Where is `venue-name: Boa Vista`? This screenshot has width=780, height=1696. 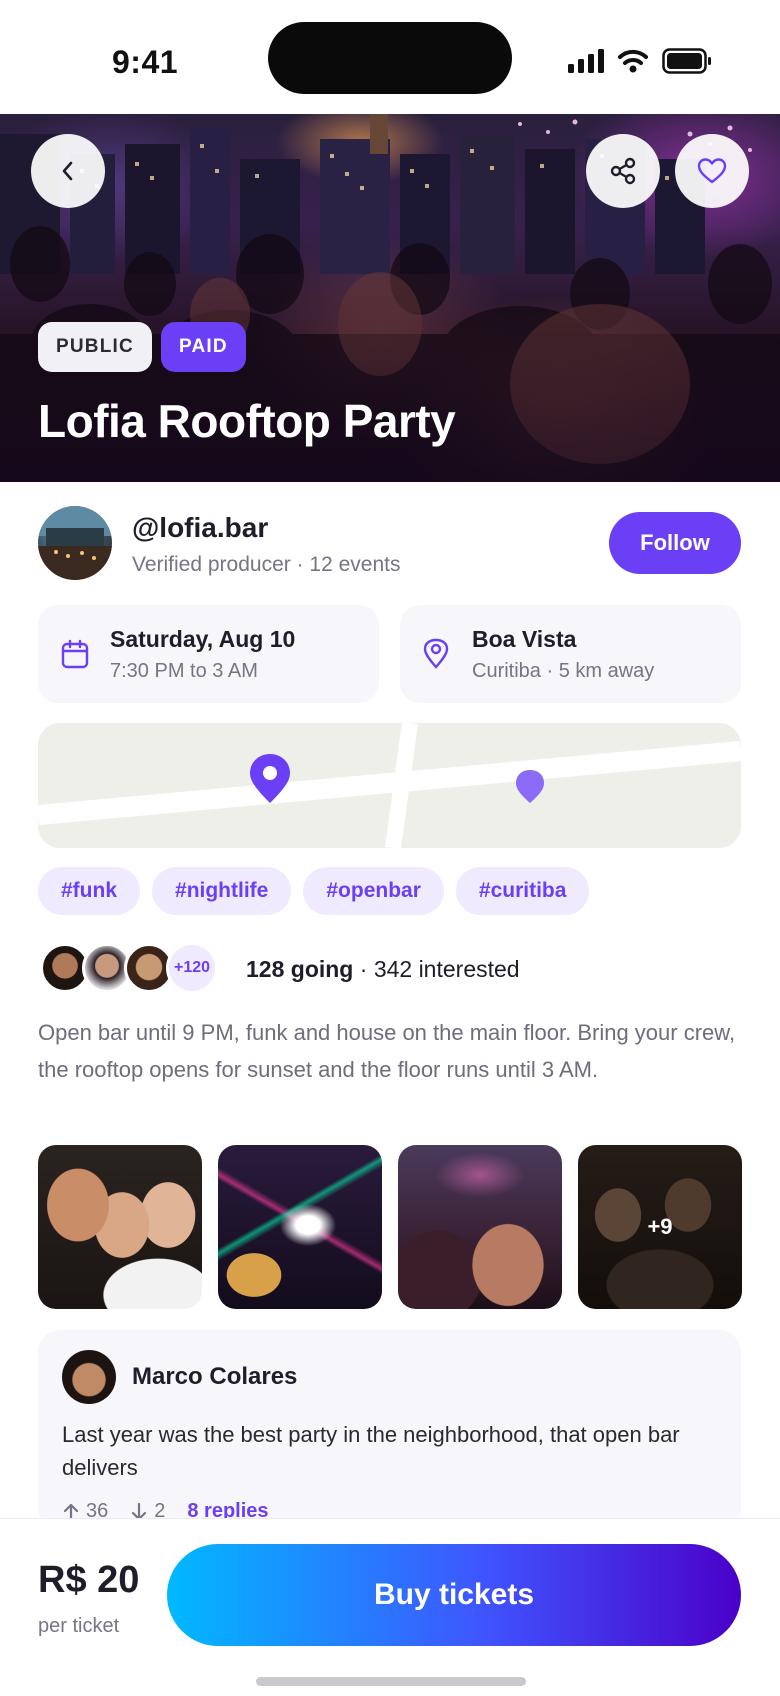 venue-name: Boa Vista is located at coordinates (524, 639).